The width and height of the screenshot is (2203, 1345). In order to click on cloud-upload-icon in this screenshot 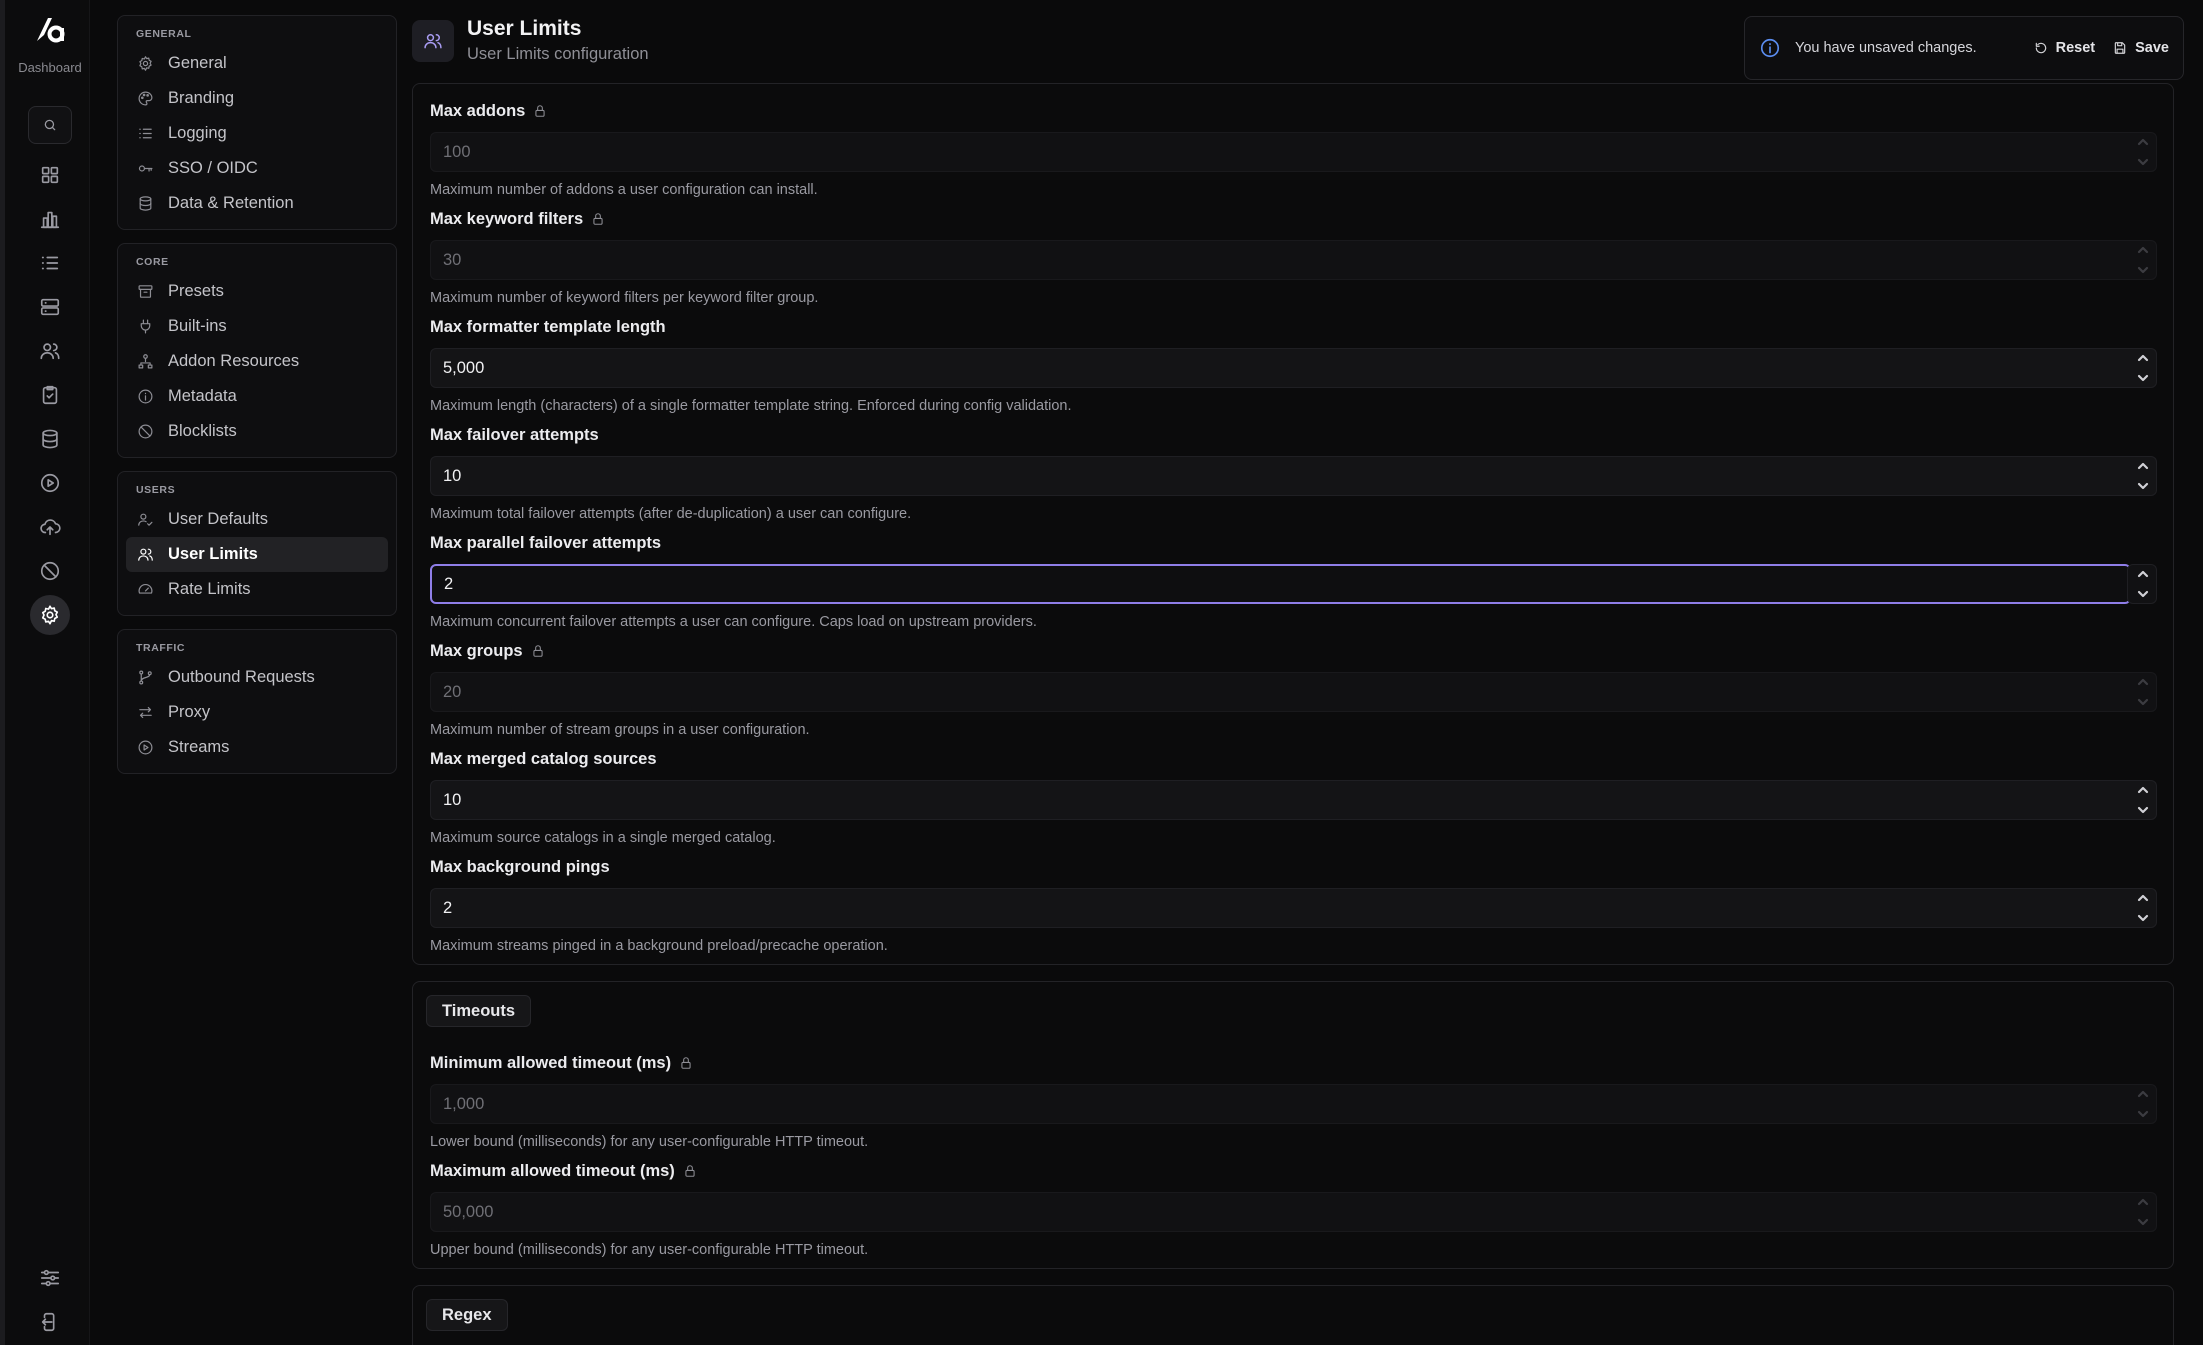, I will do `click(50, 527)`.